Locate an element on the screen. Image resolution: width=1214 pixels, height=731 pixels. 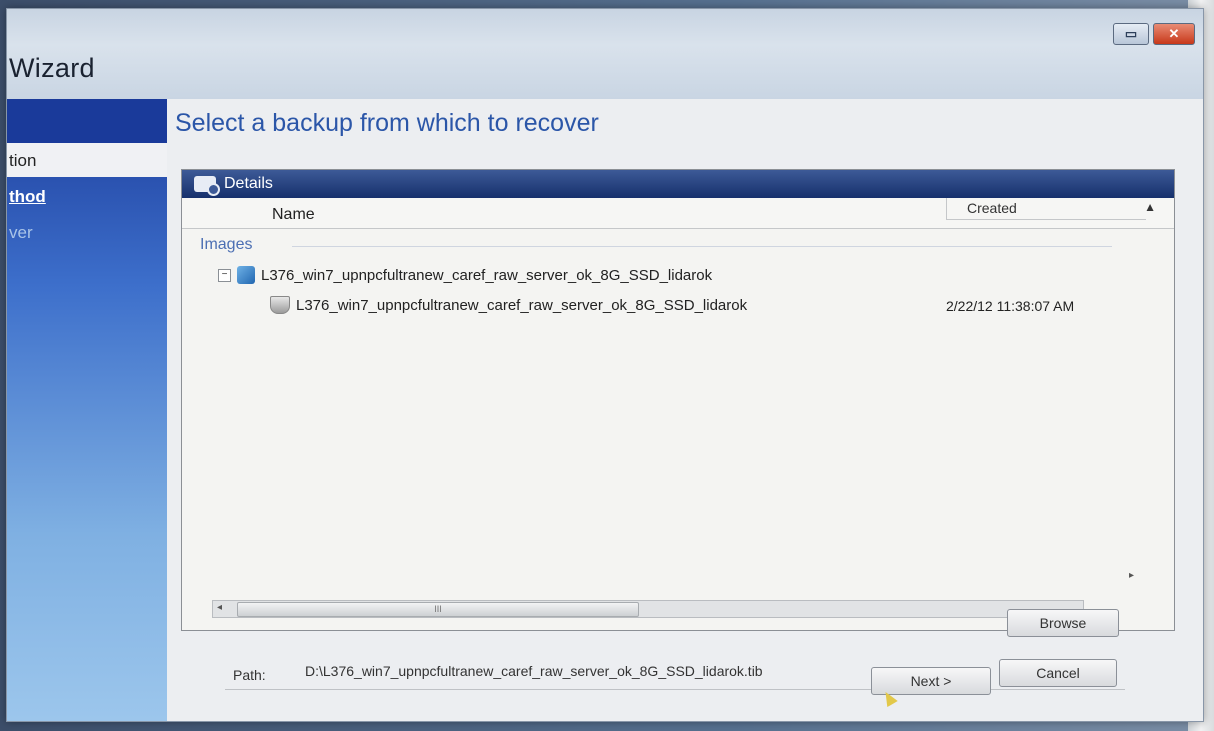
sort-ascending-icon: ▲ is located at coordinates (1150, 207).